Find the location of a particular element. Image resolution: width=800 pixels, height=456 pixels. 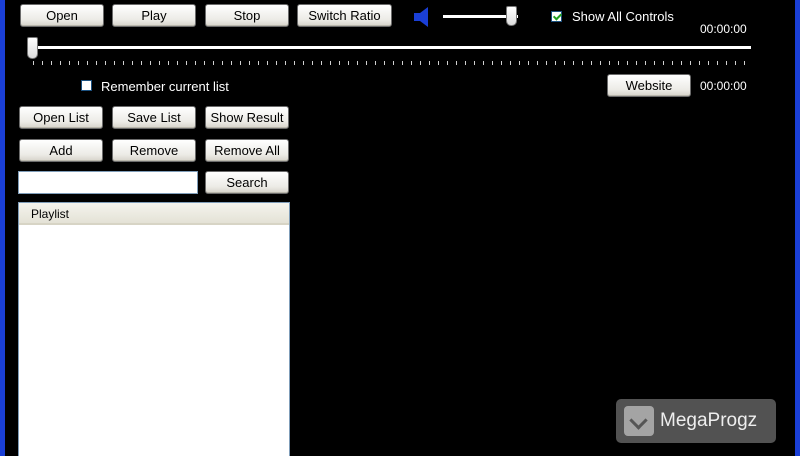

watermark: MegaProgz is located at coordinates (696, 421).